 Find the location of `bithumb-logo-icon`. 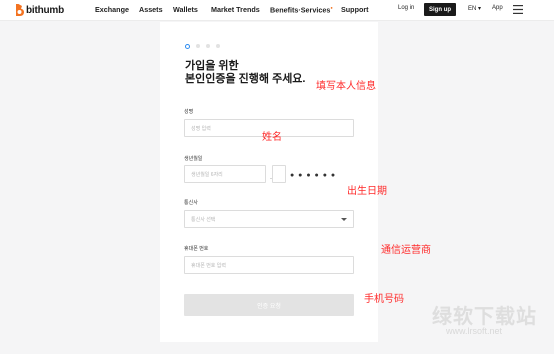

bithumb-logo-icon is located at coordinates (20, 10).